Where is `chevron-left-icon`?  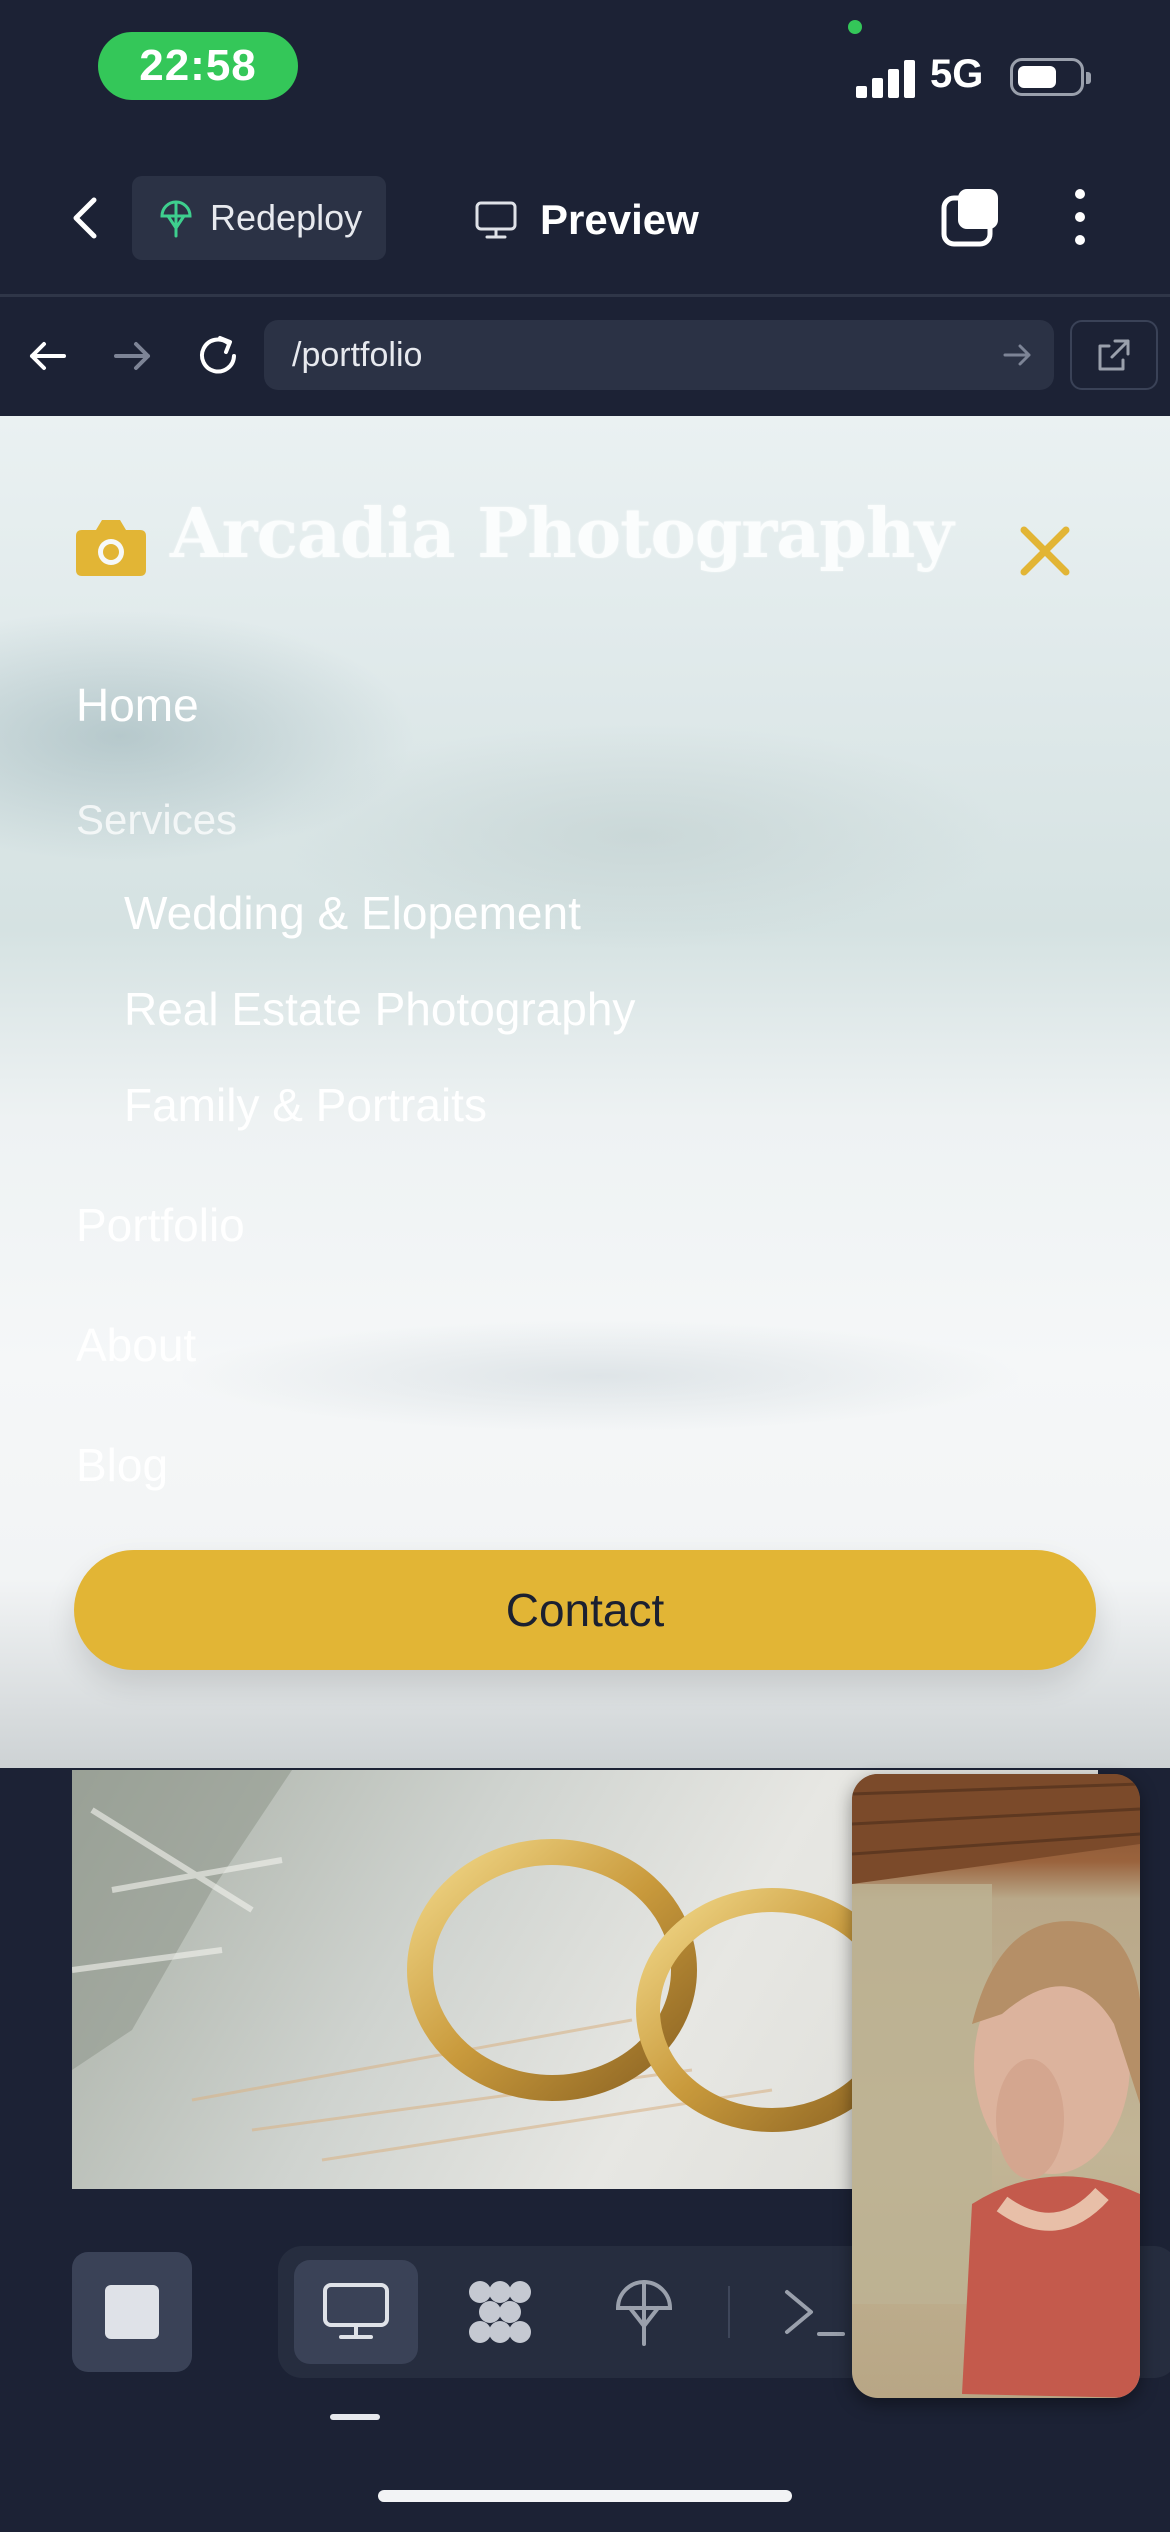
chevron-left-icon is located at coordinates (85, 218).